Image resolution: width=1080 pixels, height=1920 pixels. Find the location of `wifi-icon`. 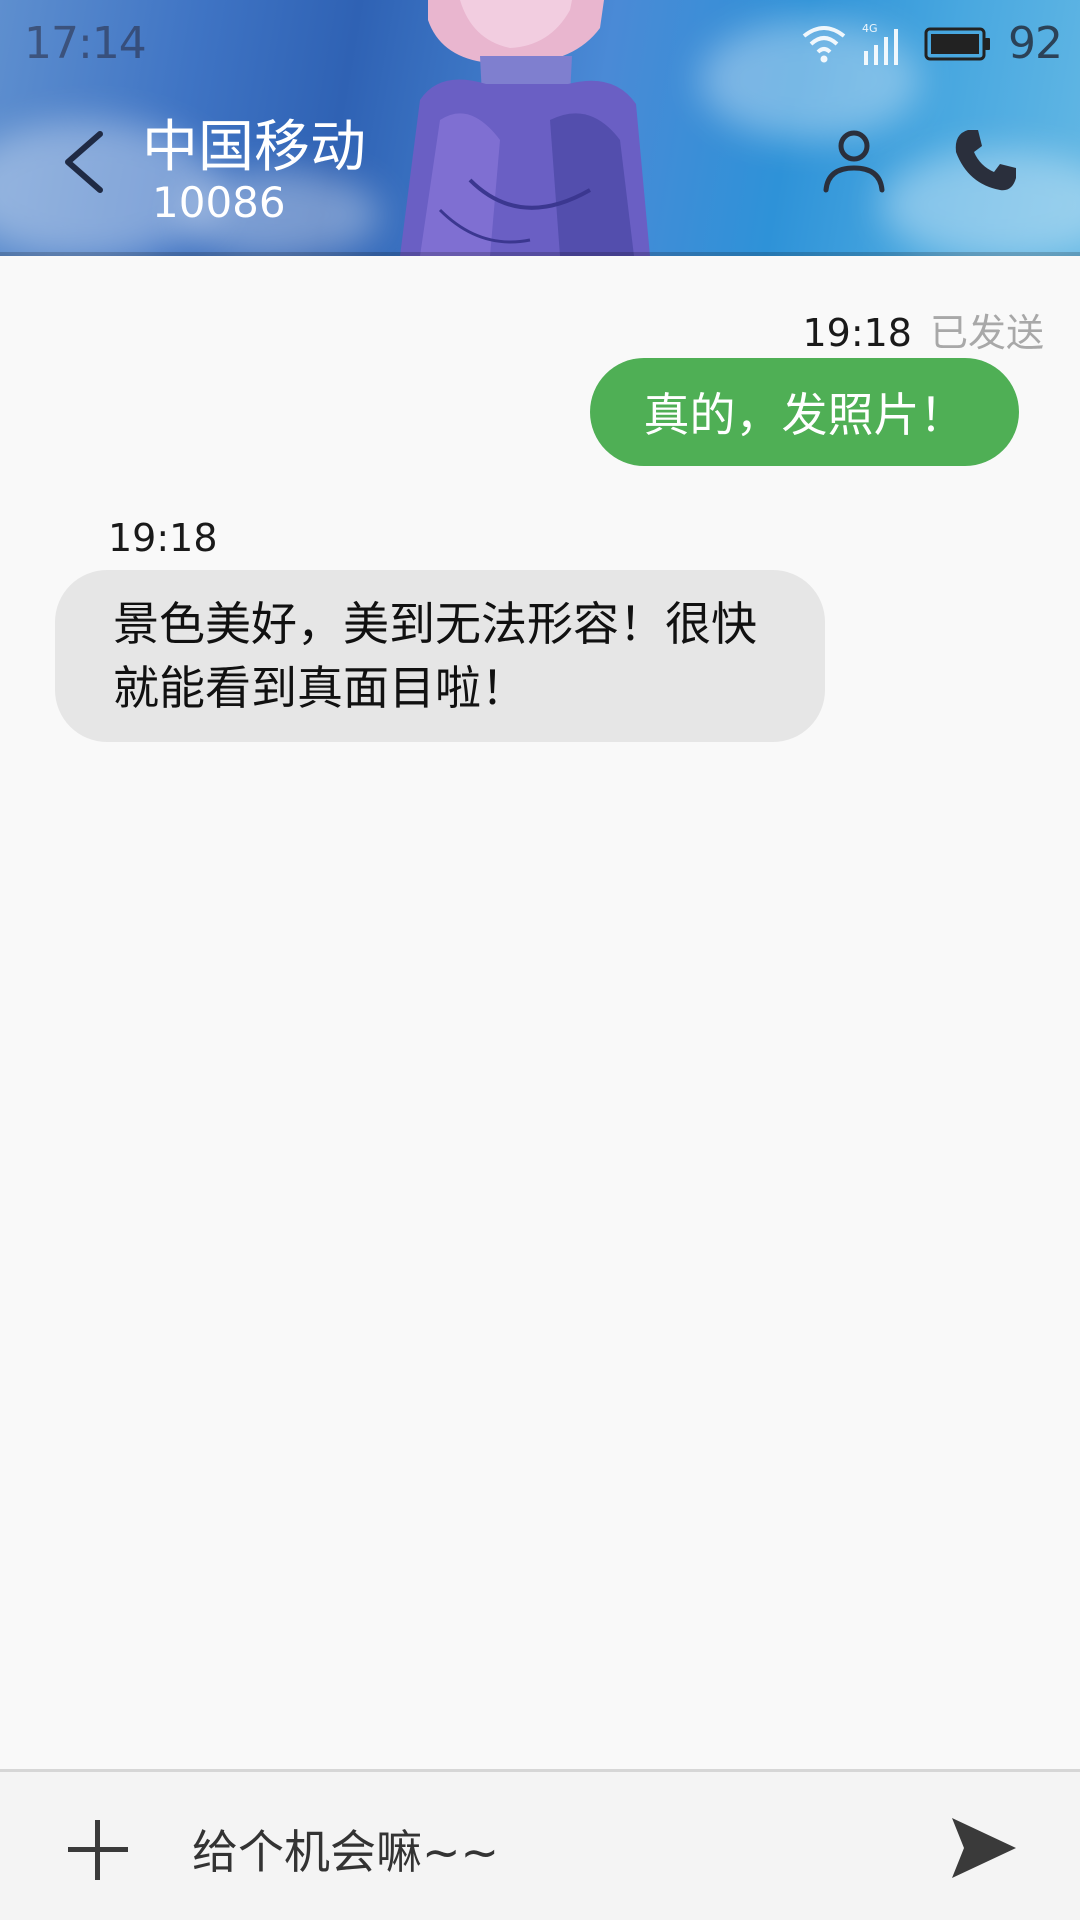

wifi-icon is located at coordinates (824, 43).